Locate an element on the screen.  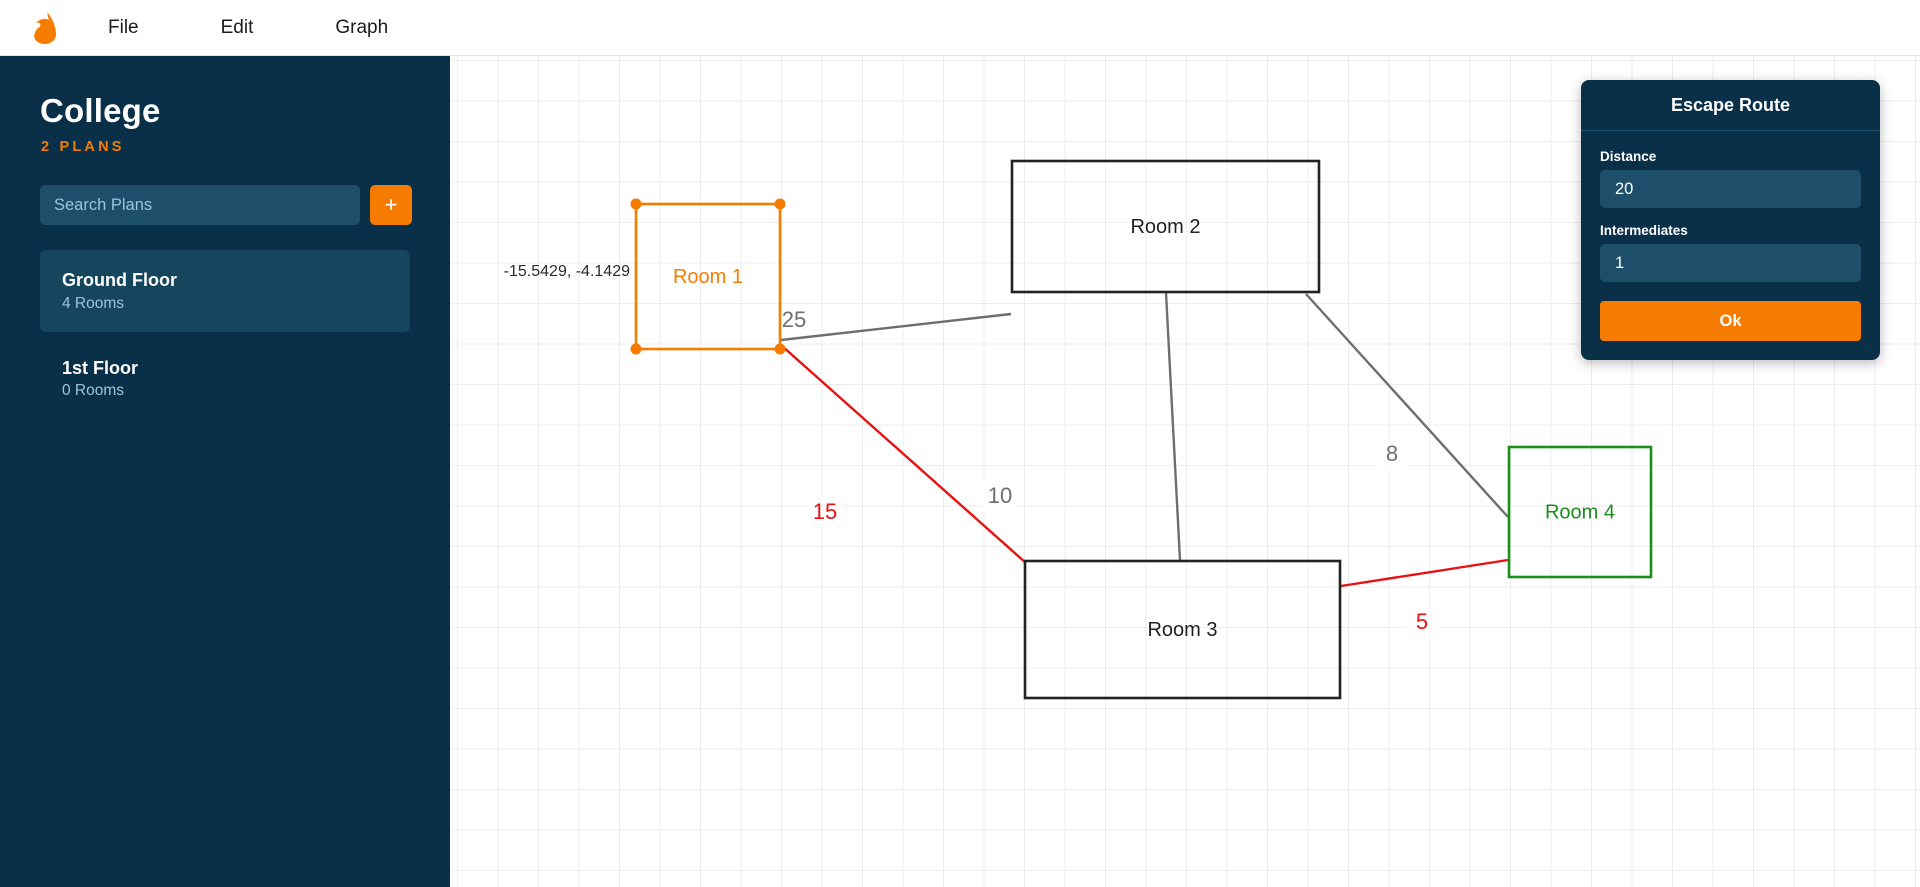
room-name-label: Room 2 is located at coordinates (1165, 227).